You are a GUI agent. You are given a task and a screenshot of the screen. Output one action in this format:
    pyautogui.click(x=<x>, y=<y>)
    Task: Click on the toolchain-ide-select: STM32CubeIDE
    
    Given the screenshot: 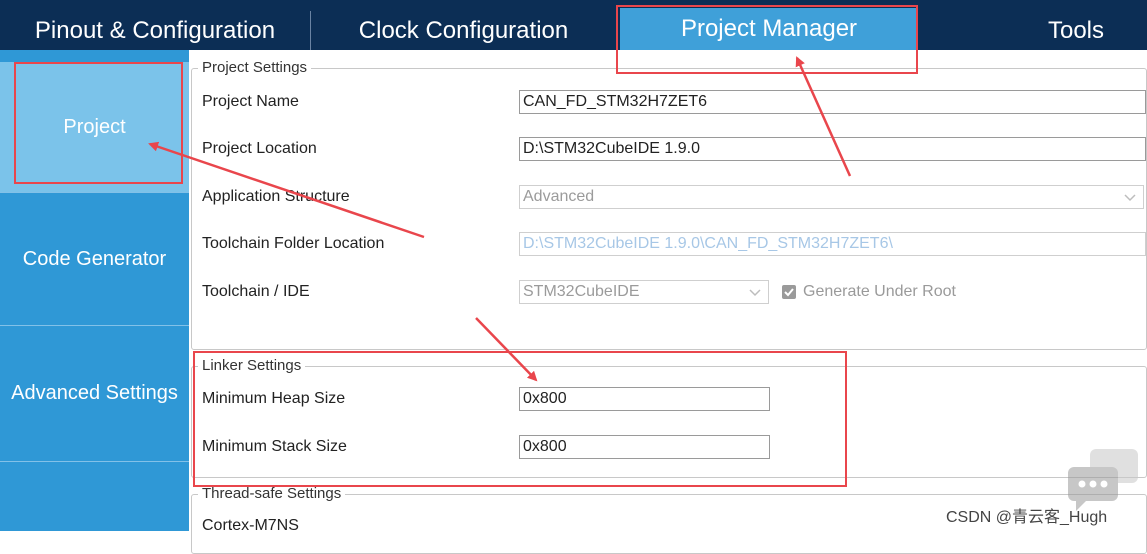 What is the action you would take?
    pyautogui.click(x=644, y=292)
    